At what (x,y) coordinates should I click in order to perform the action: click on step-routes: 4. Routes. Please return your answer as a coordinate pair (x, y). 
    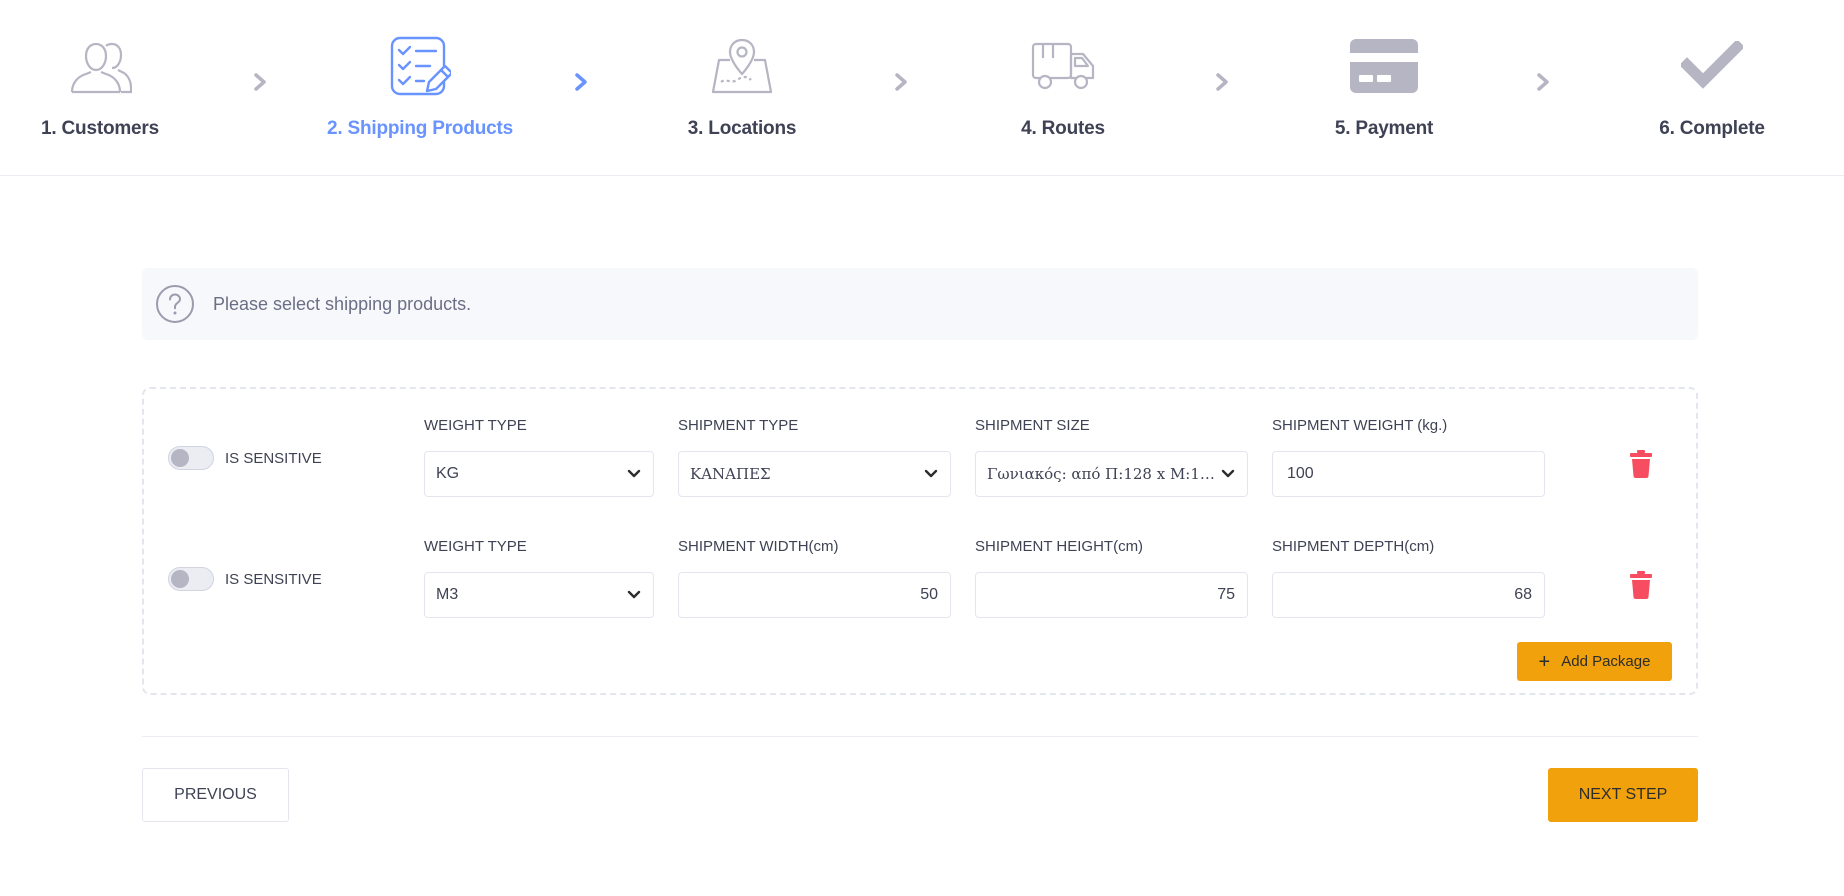
    Looking at the image, I should click on (1063, 88).